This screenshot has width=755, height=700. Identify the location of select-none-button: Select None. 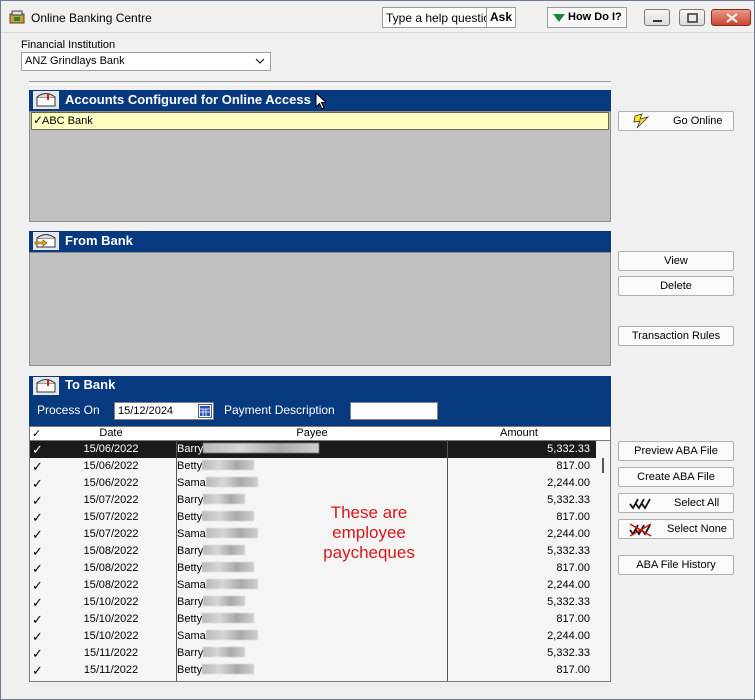
(676, 529).